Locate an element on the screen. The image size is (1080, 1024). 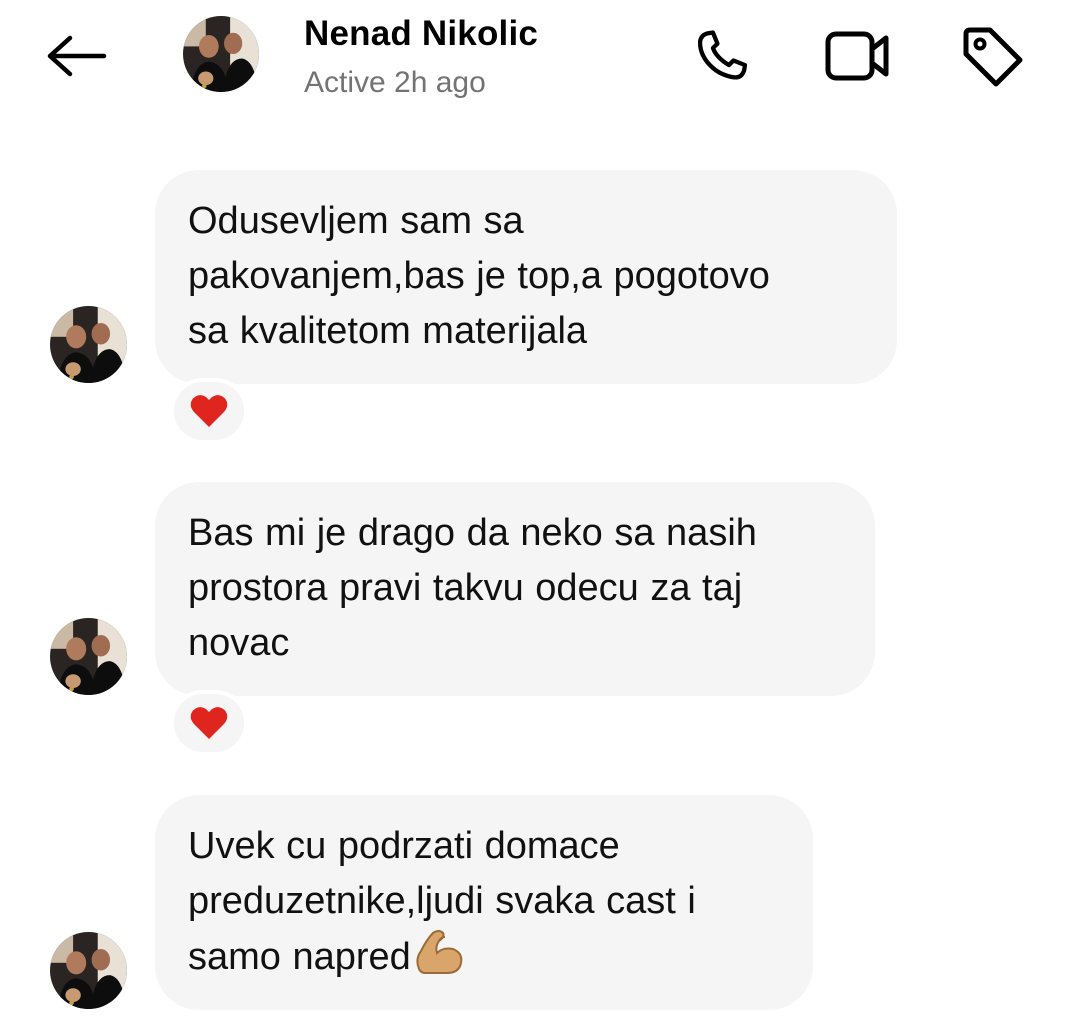
phone-icon is located at coordinates (722, 55).